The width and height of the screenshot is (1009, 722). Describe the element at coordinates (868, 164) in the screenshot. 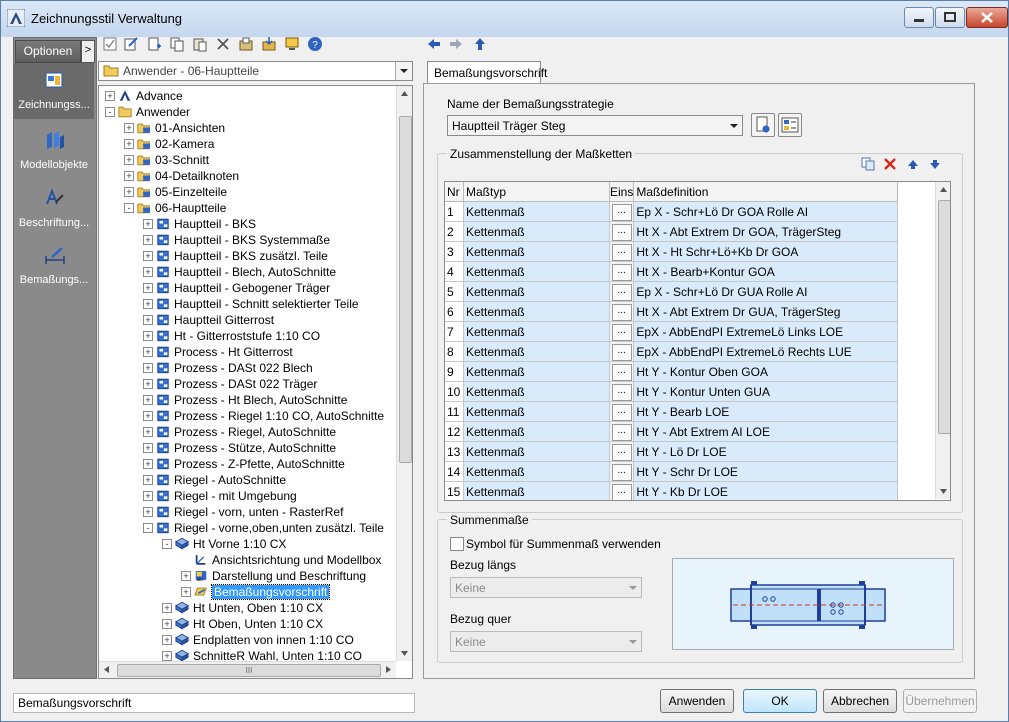

I see `copy-row-icon` at that location.